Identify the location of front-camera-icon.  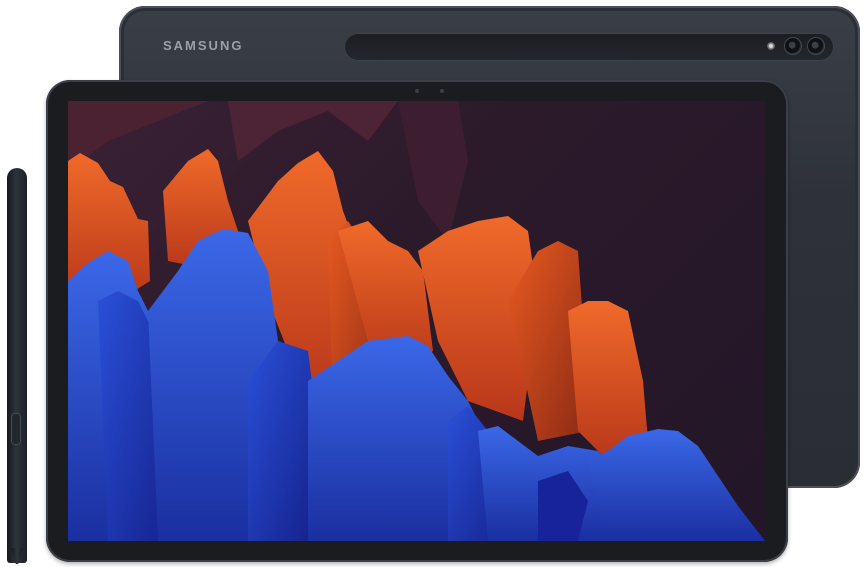
(417, 91).